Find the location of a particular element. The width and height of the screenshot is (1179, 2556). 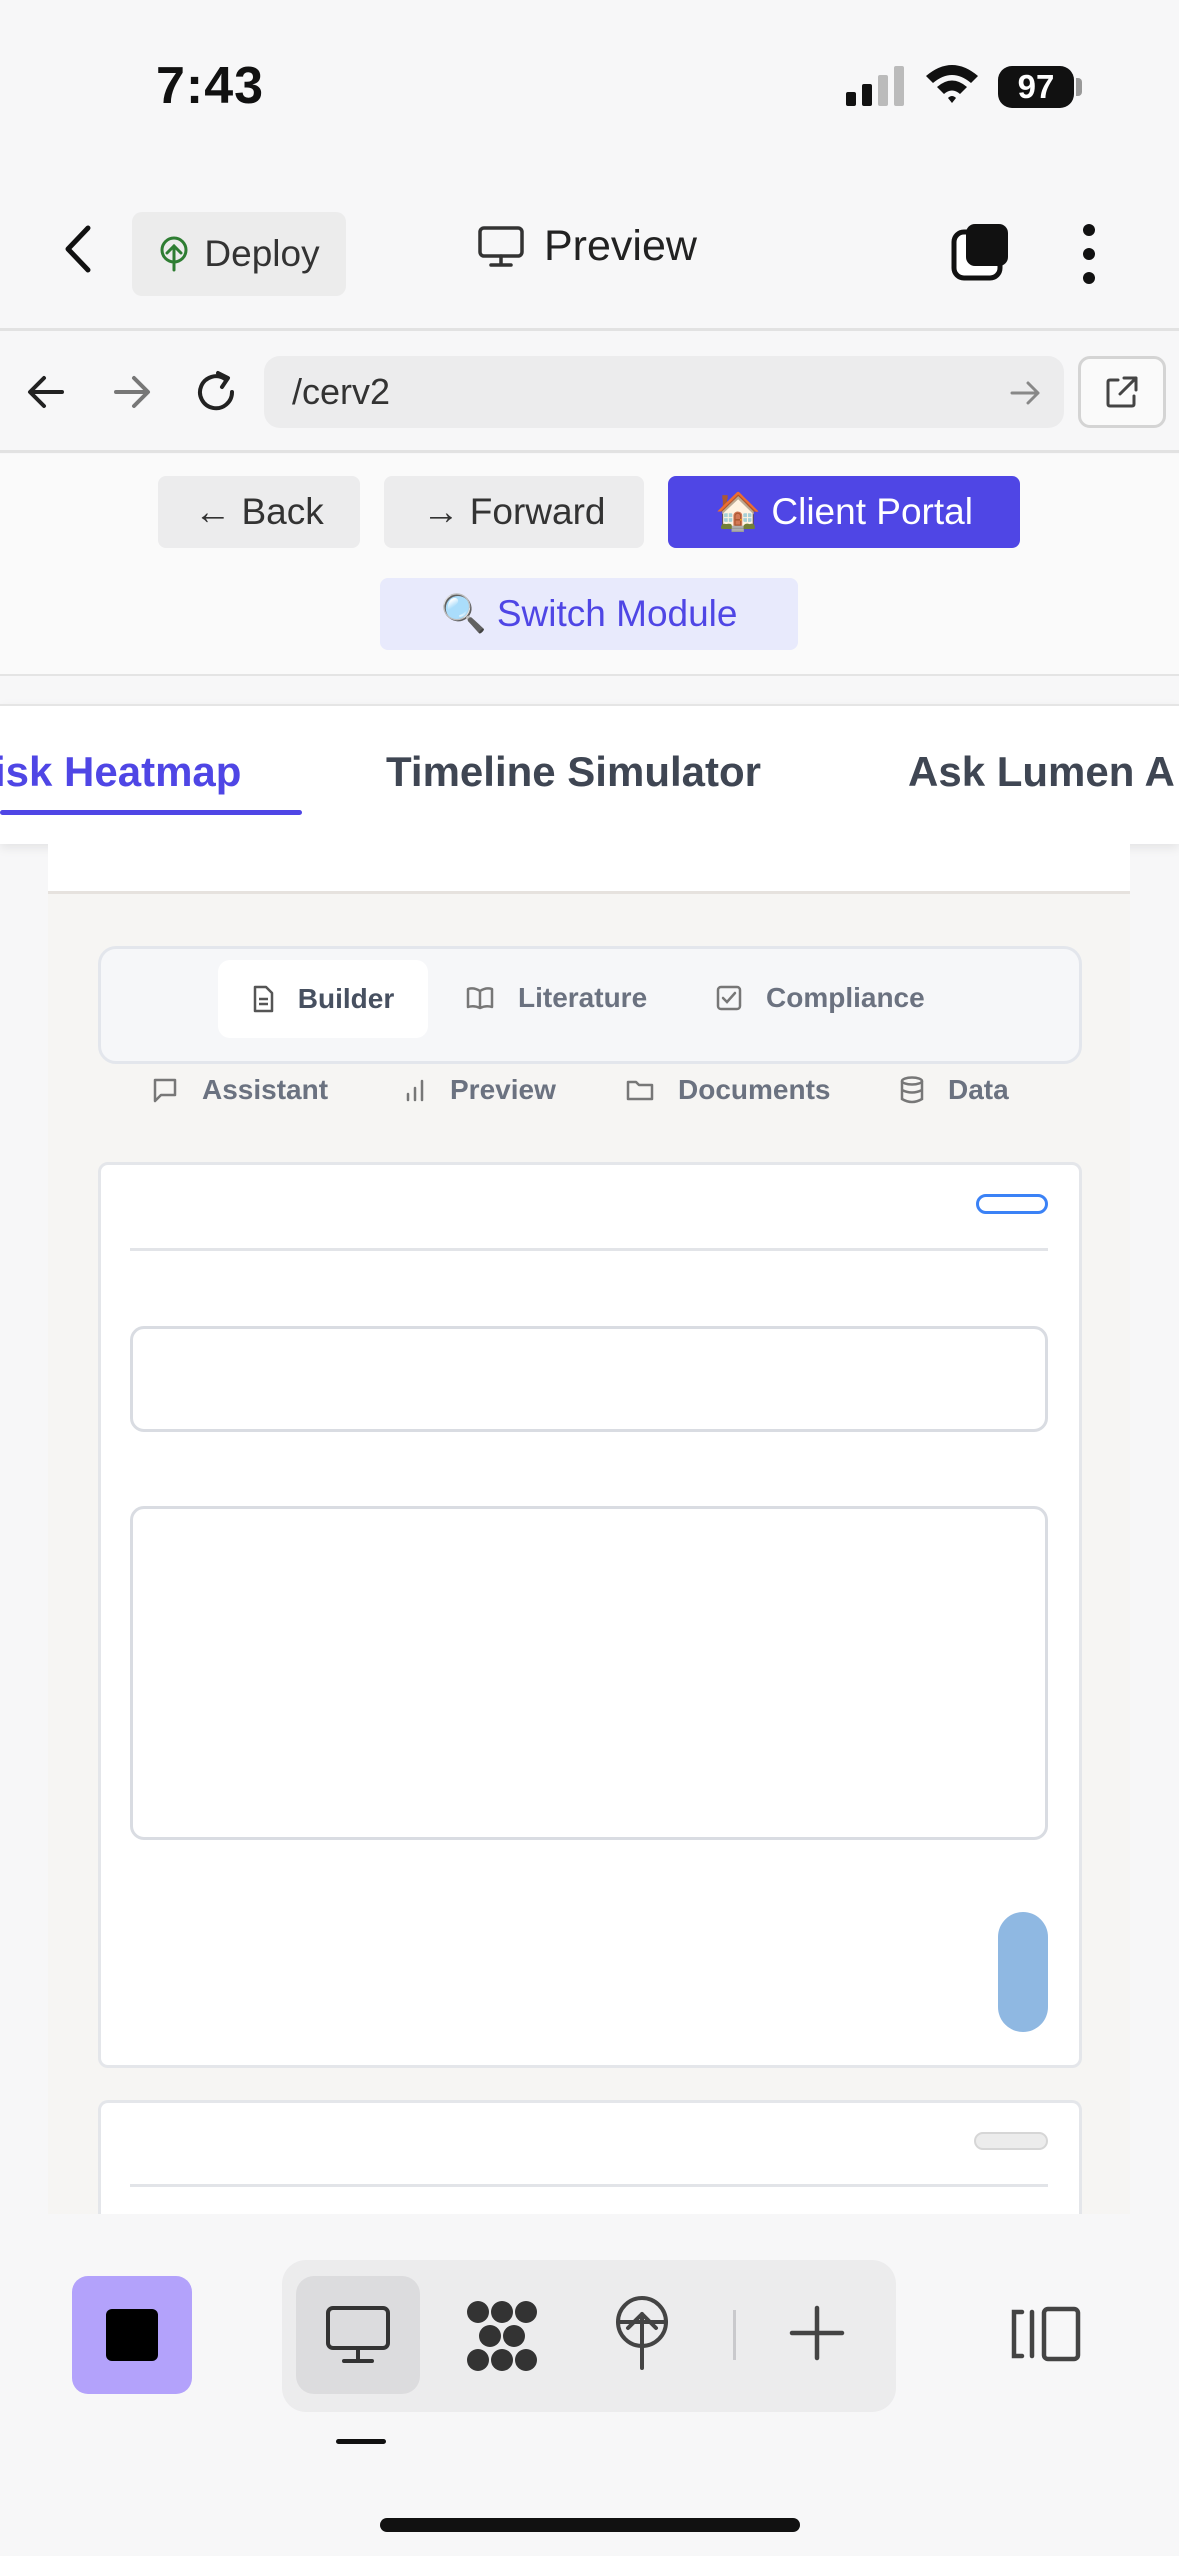

title-input is located at coordinates (589, 1379).